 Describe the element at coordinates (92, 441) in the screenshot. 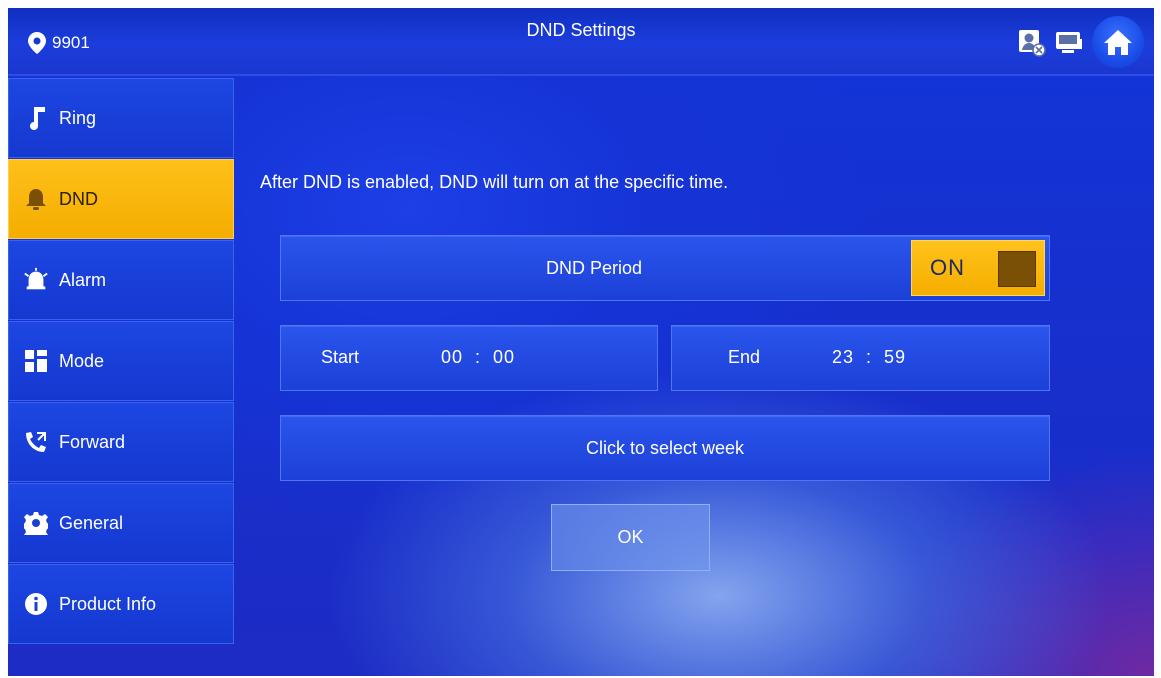

I see `sidebar-item-label: Forward` at that location.